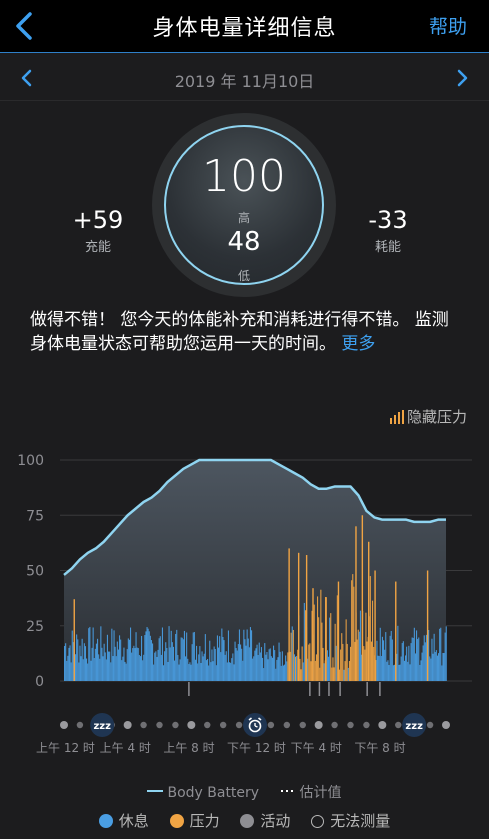 This screenshot has height=839, width=489. Describe the element at coordinates (448, 25) in the screenshot. I see `help-button: 帮助` at that location.